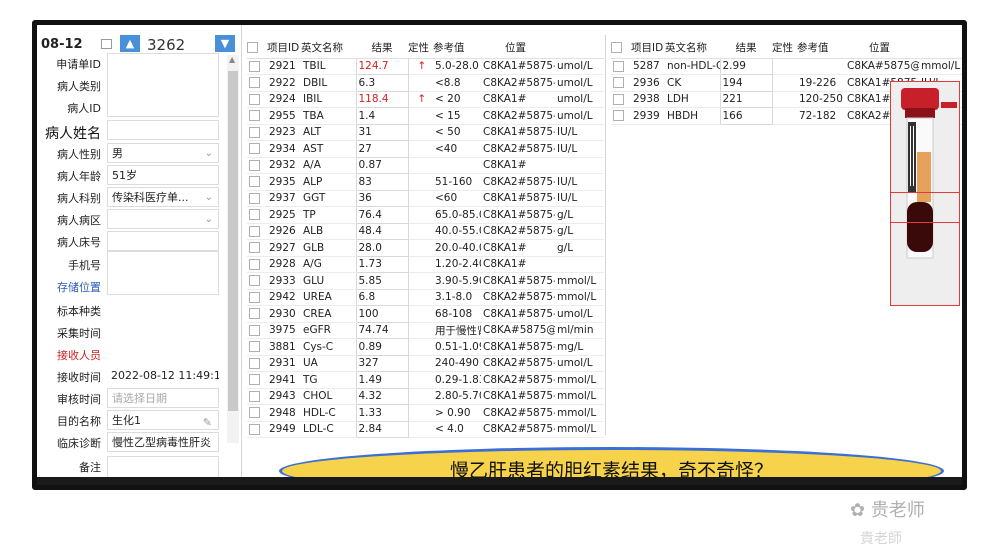 The width and height of the screenshot is (1000, 552). What do you see at coordinates (425, 99) in the screenshot?
I see `table-row: 2924 IBIL 118.4 ↑ < 20 C8KA1# umol/L` at bounding box center [425, 99].